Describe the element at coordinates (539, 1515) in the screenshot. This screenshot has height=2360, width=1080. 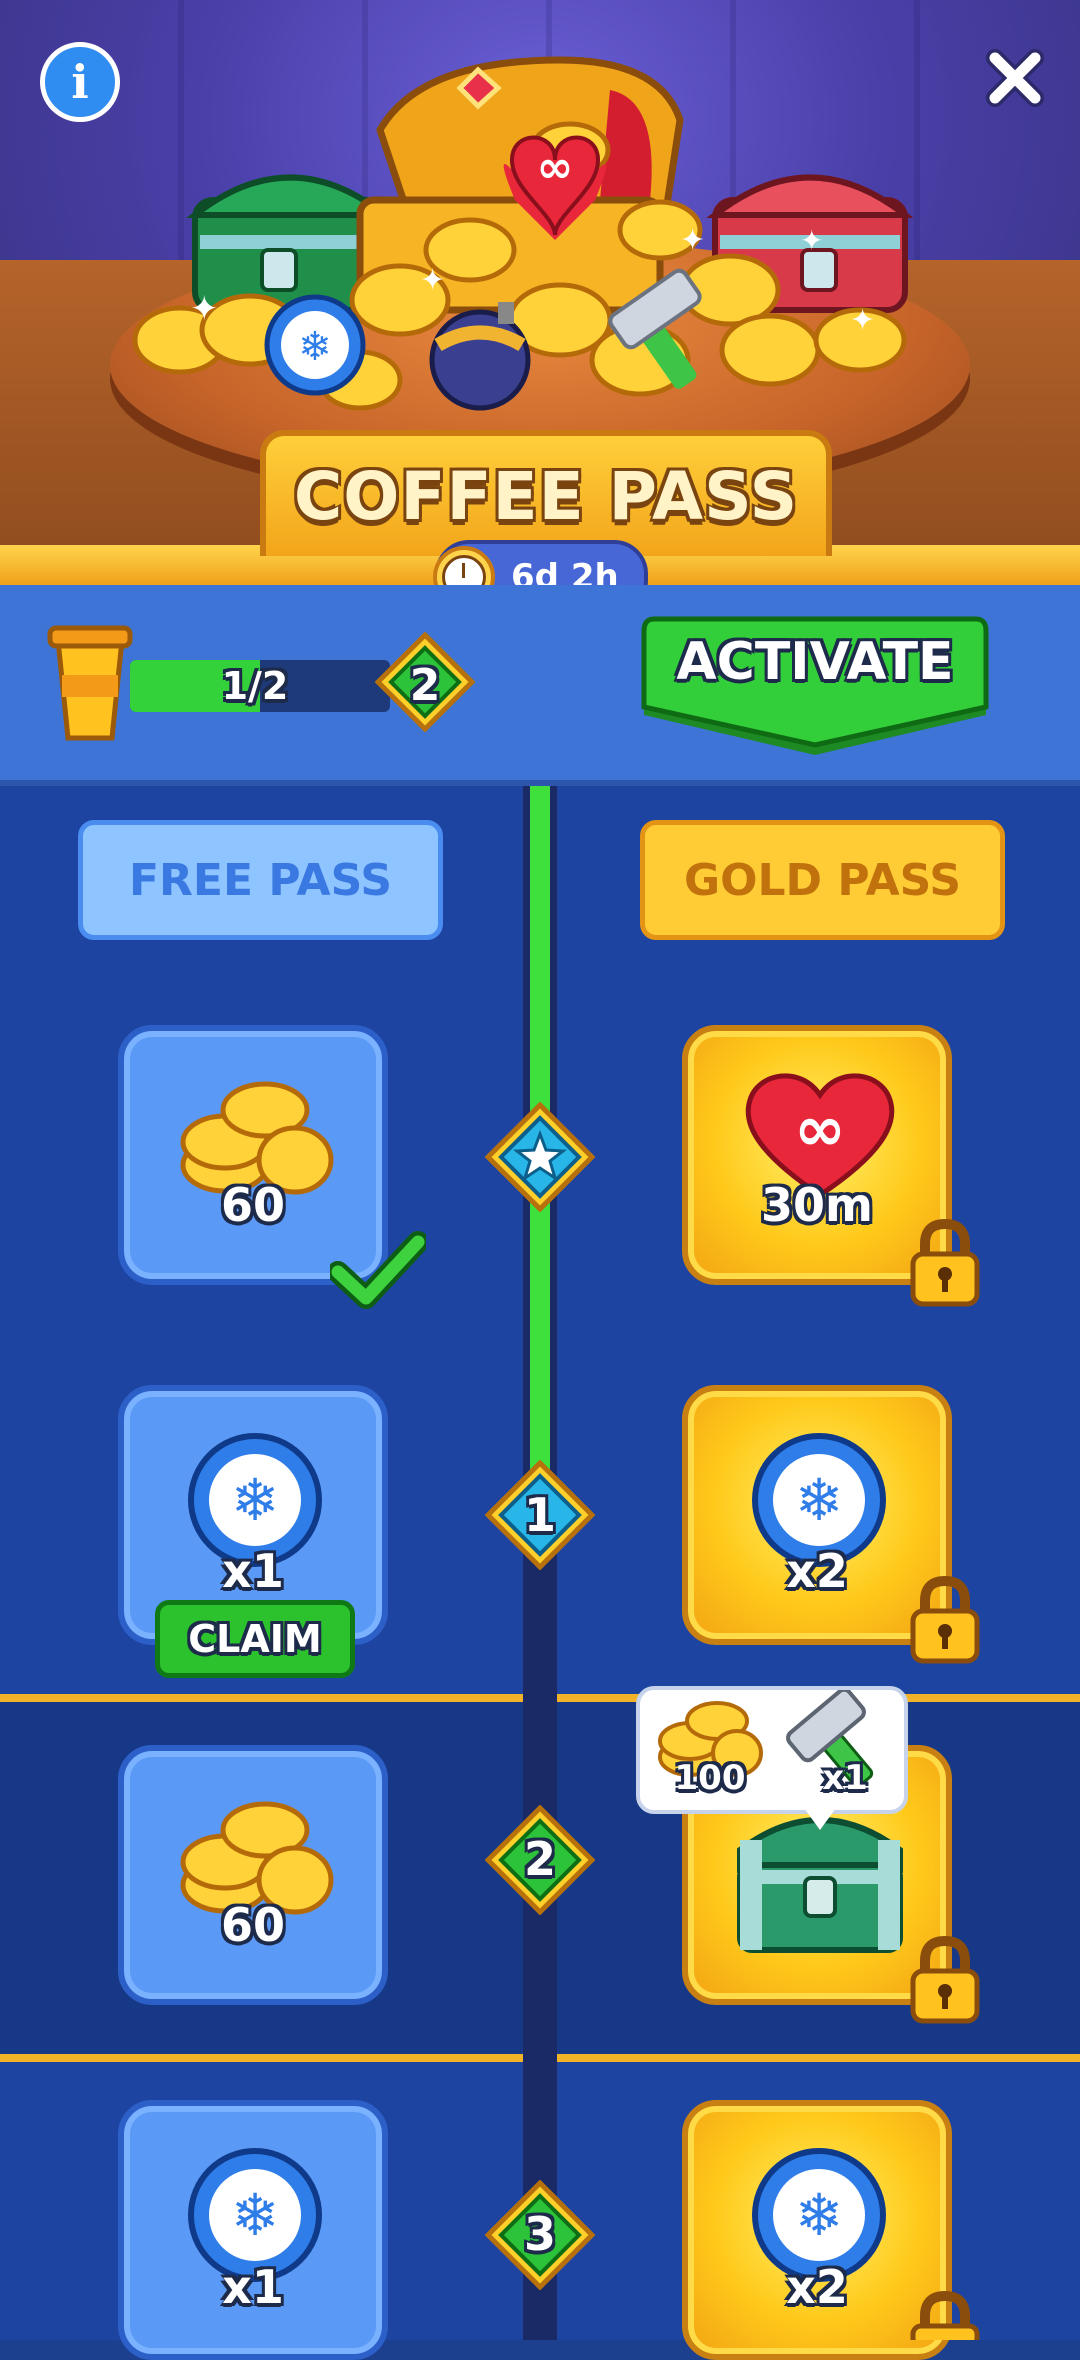
I see `milestone-number: 1` at that location.